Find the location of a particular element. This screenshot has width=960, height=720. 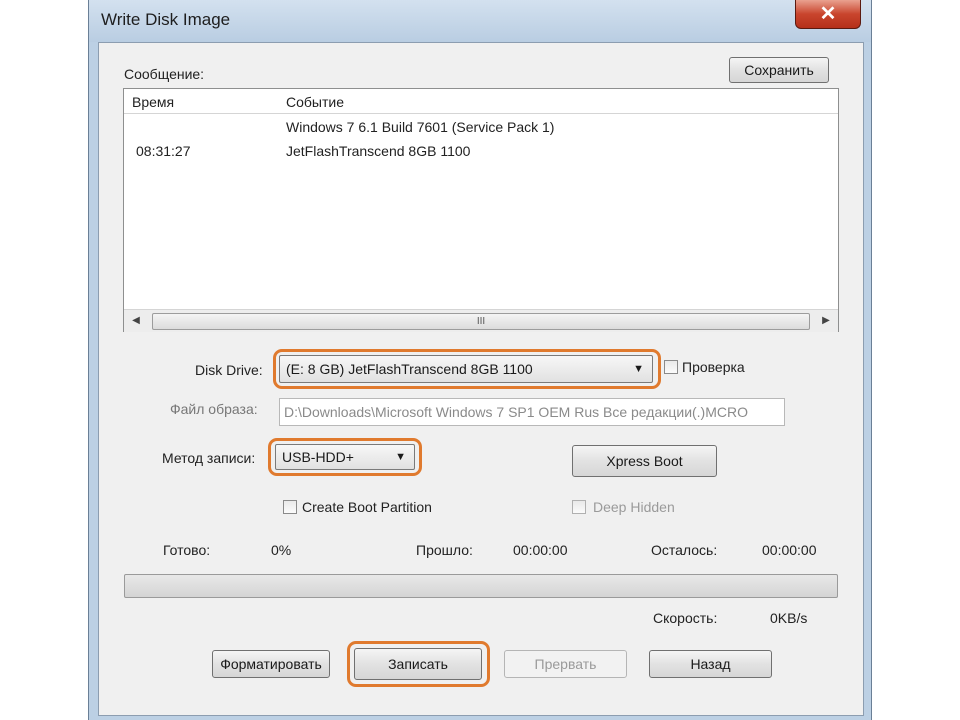

column-event-header: Событие is located at coordinates (315, 102).